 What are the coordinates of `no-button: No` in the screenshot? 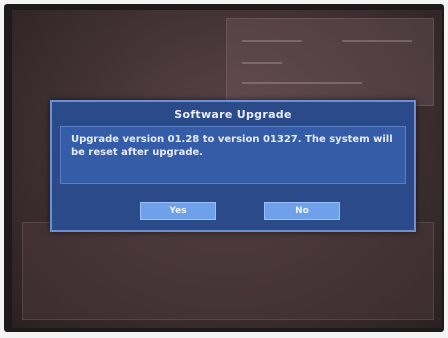 It's located at (302, 211).